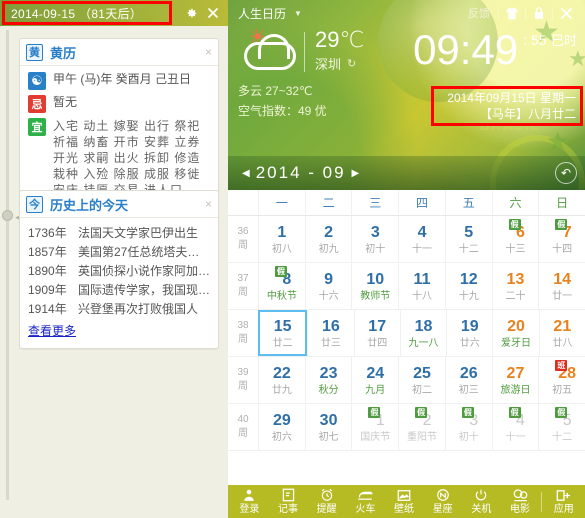  What do you see at coordinates (243, 245) in the screenshot?
I see `week-suffix: 周` at bounding box center [243, 245].